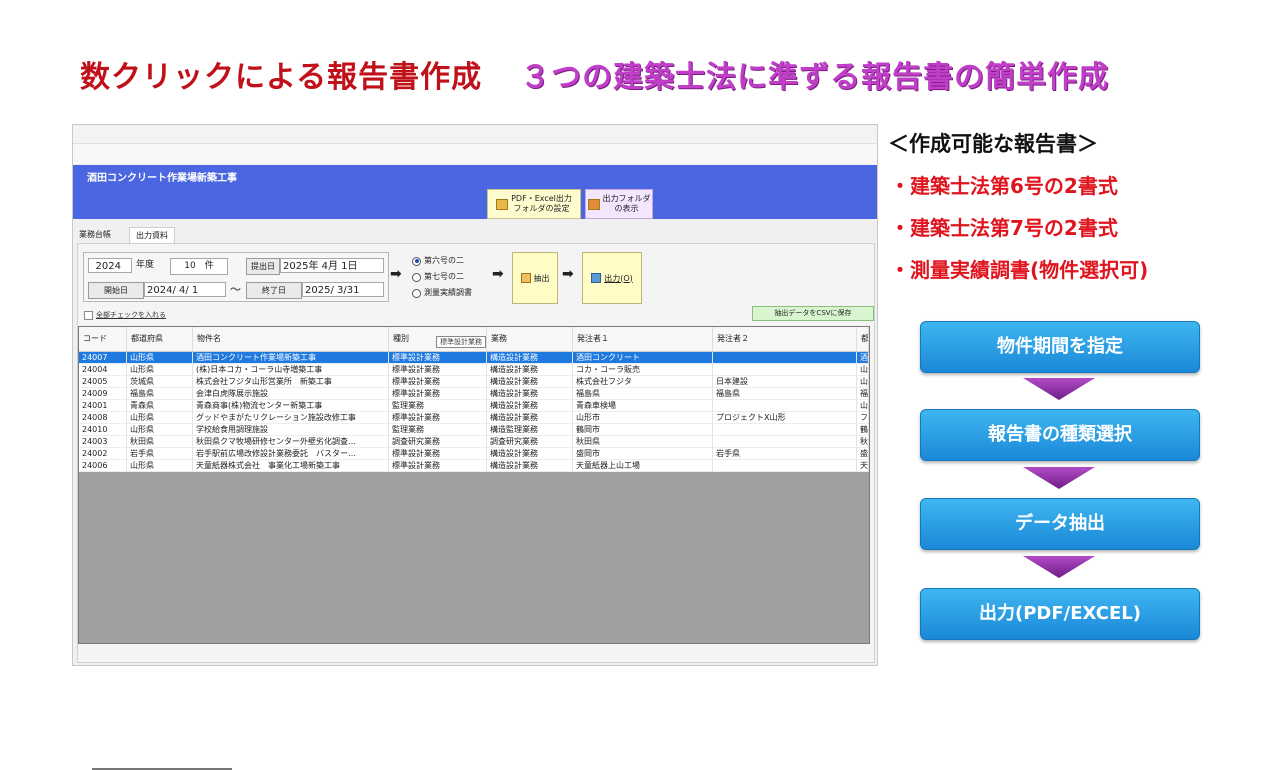  Describe the element at coordinates (416, 293) in the screenshot. I see `radio-empty-icon` at that location.